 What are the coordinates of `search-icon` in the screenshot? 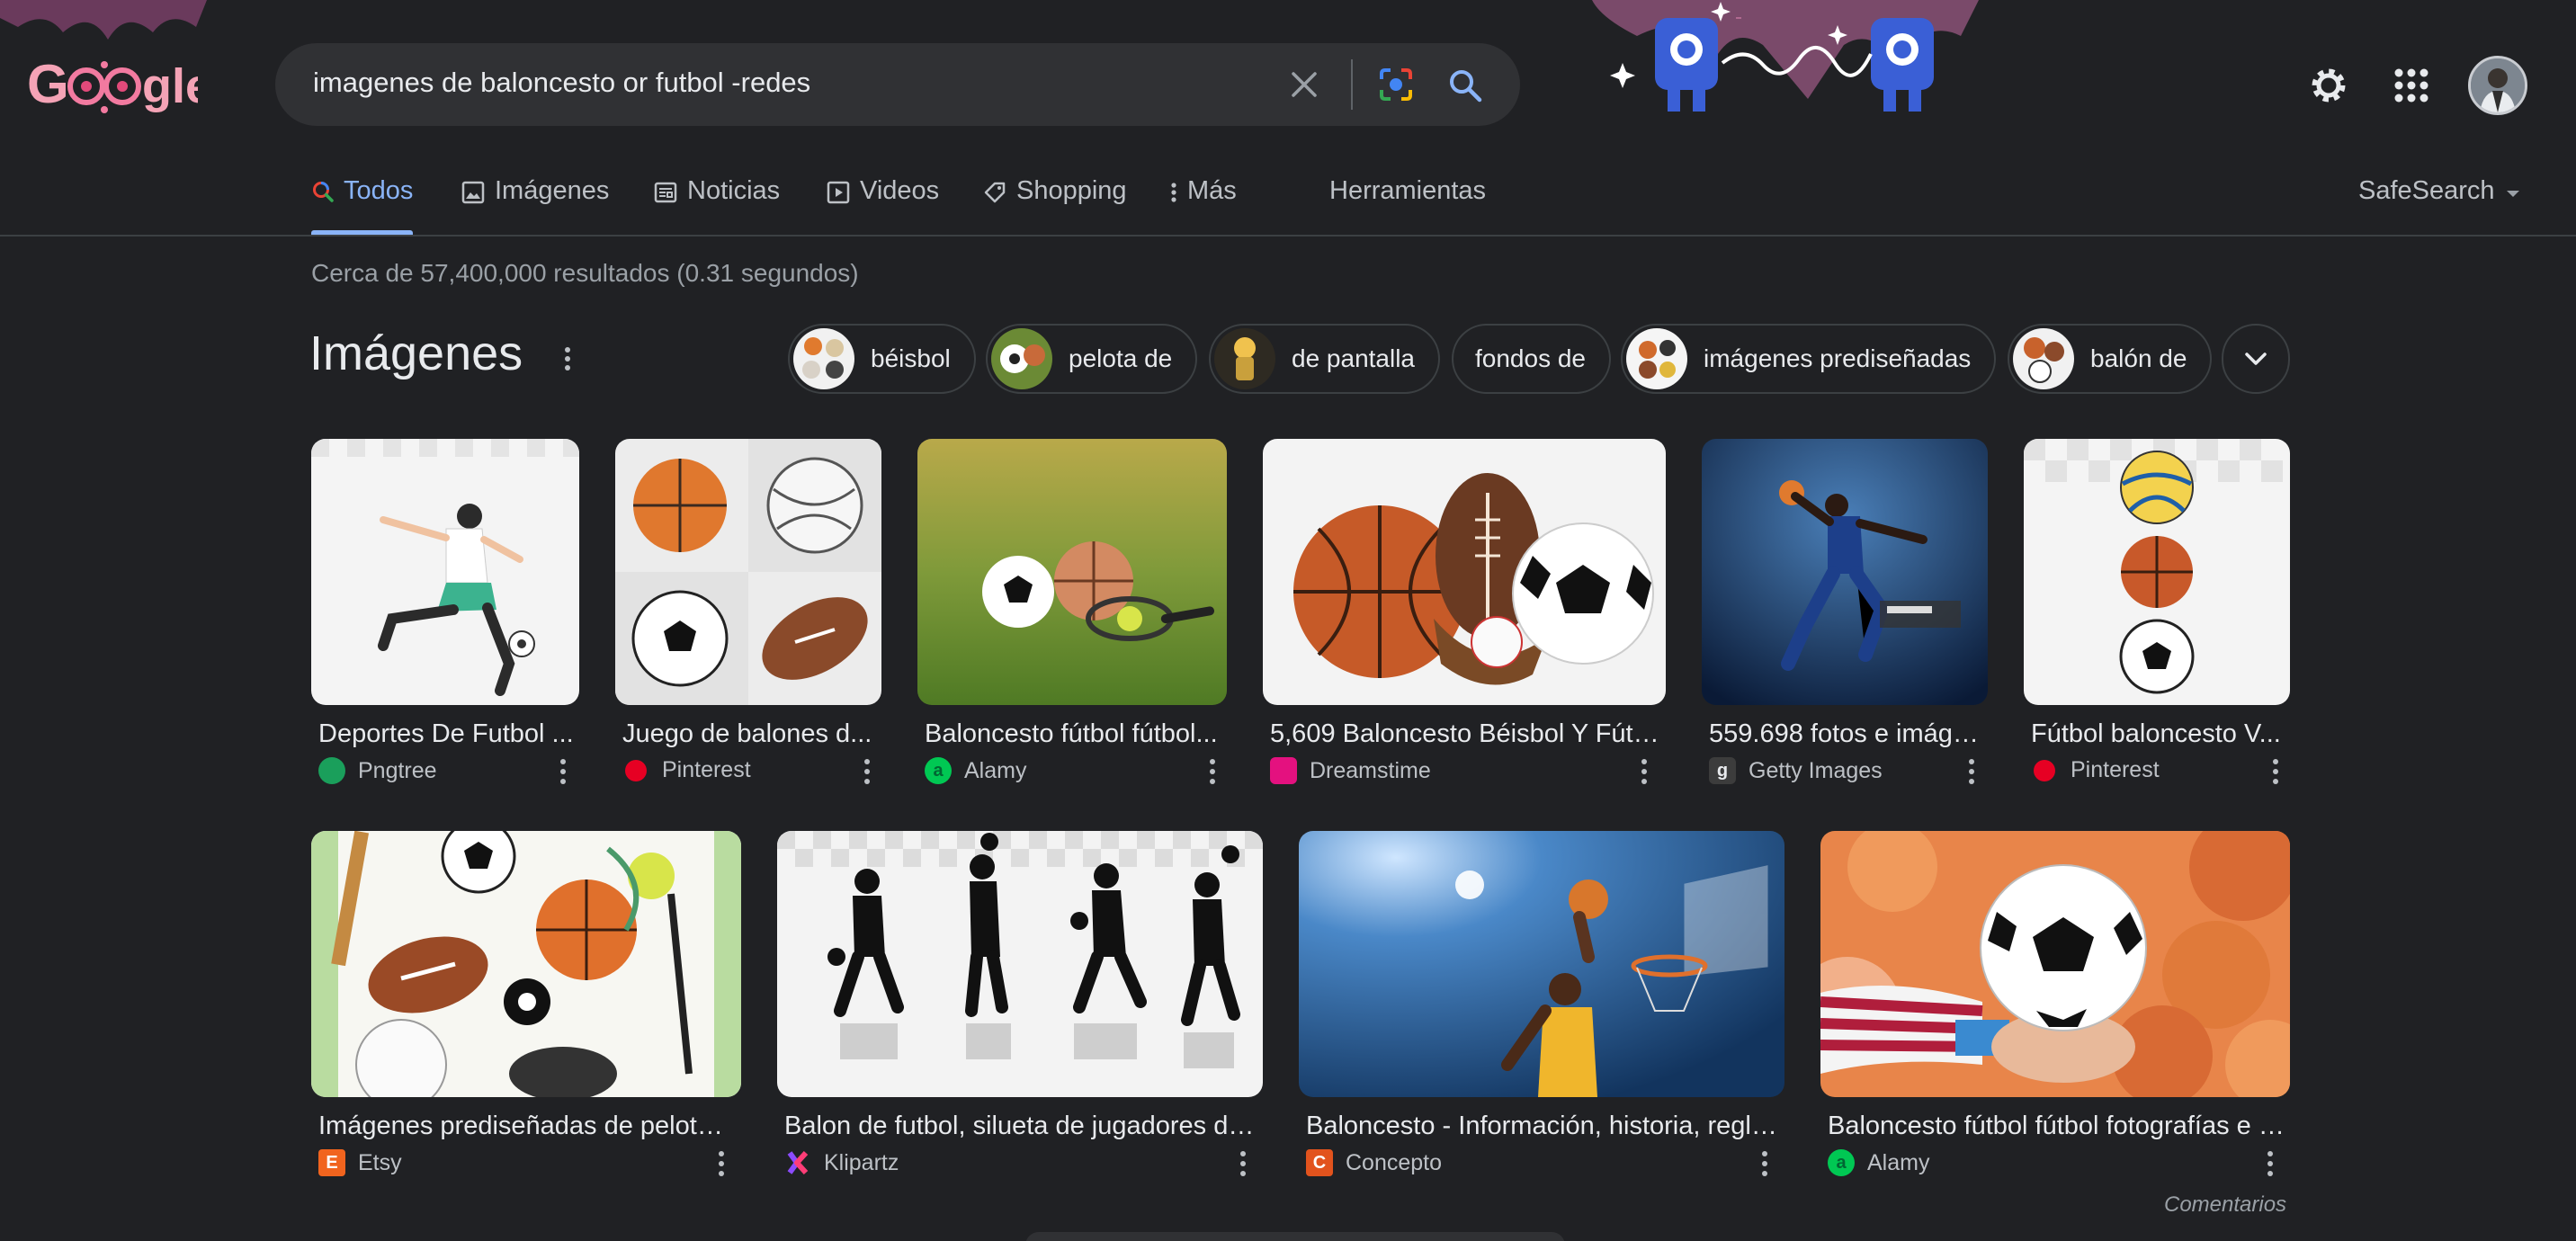 It's located at (1465, 85).